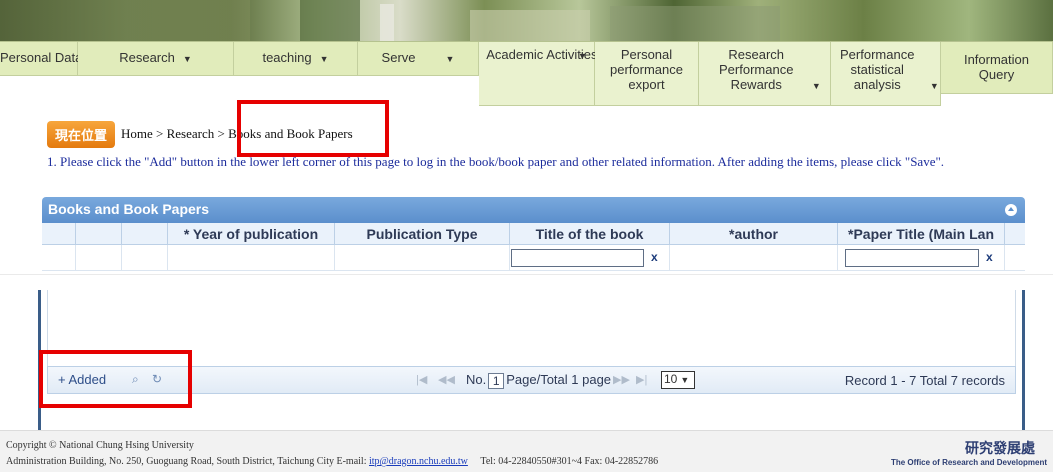  Describe the element at coordinates (313, 128) in the screenshot. I see `highlight-box-breadcrumb` at that location.